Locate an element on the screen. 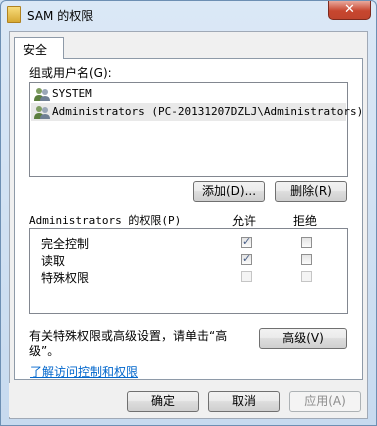 This screenshot has width=377, height=426. apply-button: 应用(A) is located at coordinates (325, 401).